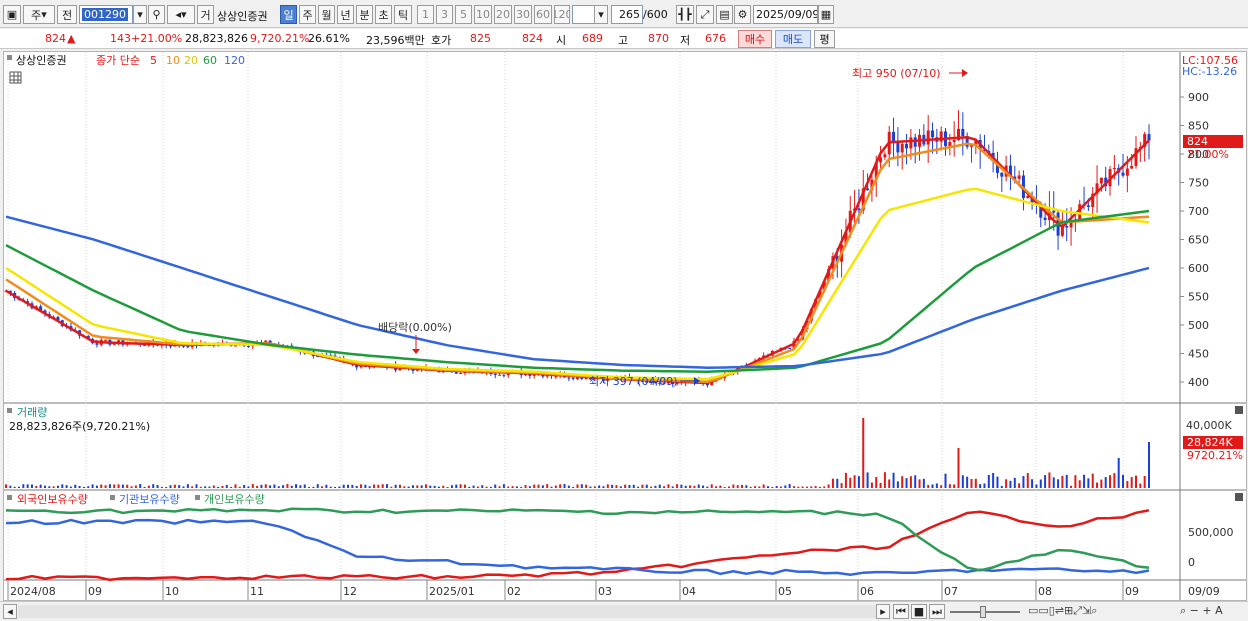 The image size is (1248, 621). I want to click on interval-120: 120, so click(562, 14).